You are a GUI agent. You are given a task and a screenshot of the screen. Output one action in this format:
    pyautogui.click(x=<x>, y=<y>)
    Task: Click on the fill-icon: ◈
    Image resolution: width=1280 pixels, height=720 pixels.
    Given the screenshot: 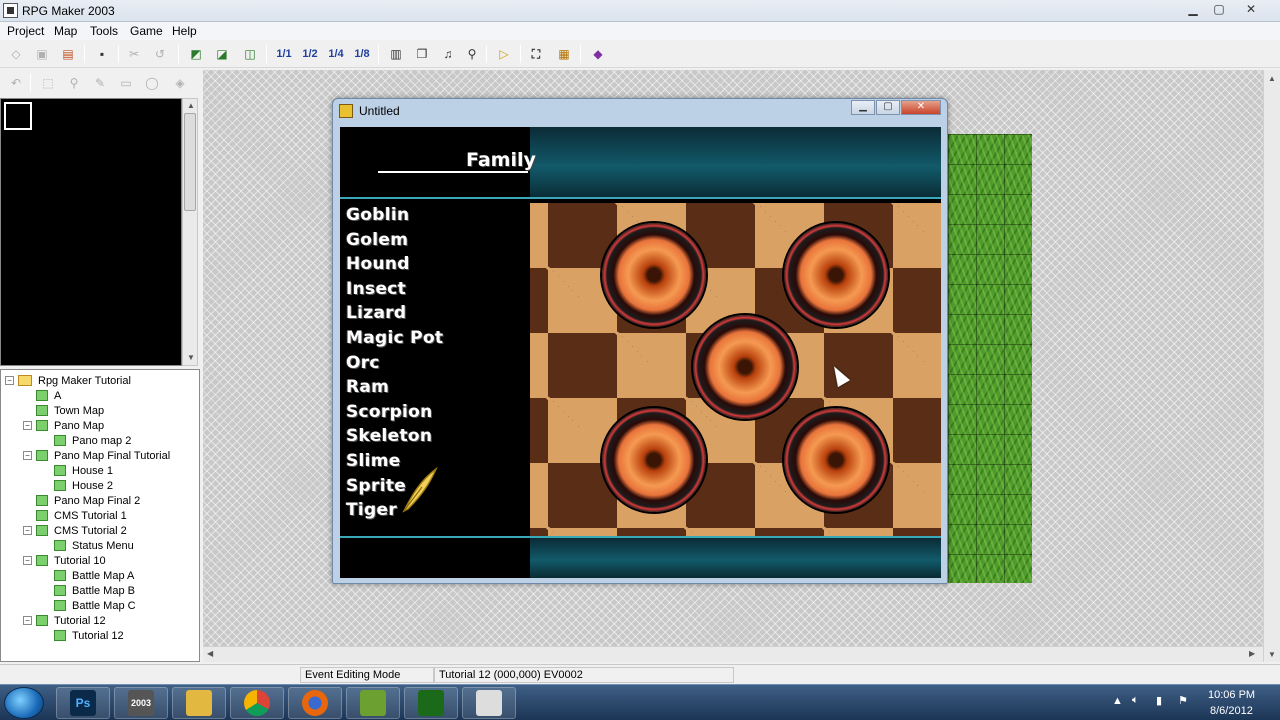 What is the action you would take?
    pyautogui.click(x=180, y=83)
    